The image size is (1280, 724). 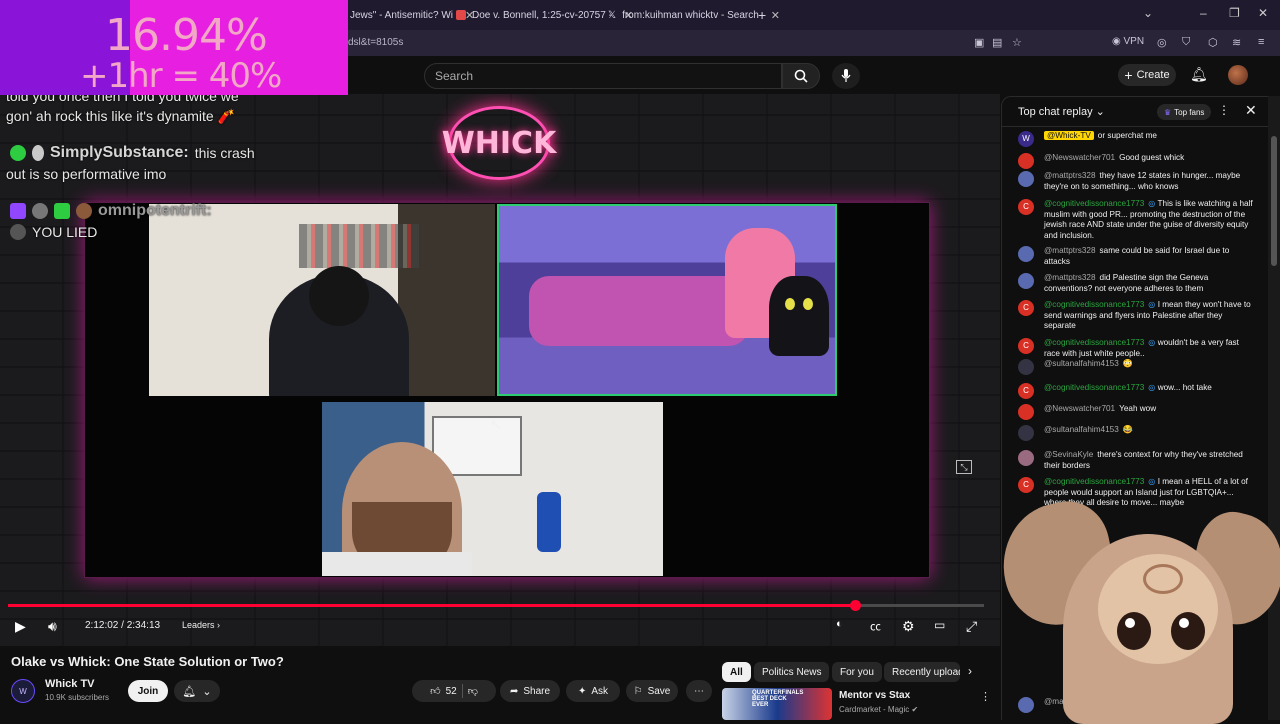 What do you see at coordinates (1128, 41) in the screenshot?
I see `vpn-button: ◉ VPN` at bounding box center [1128, 41].